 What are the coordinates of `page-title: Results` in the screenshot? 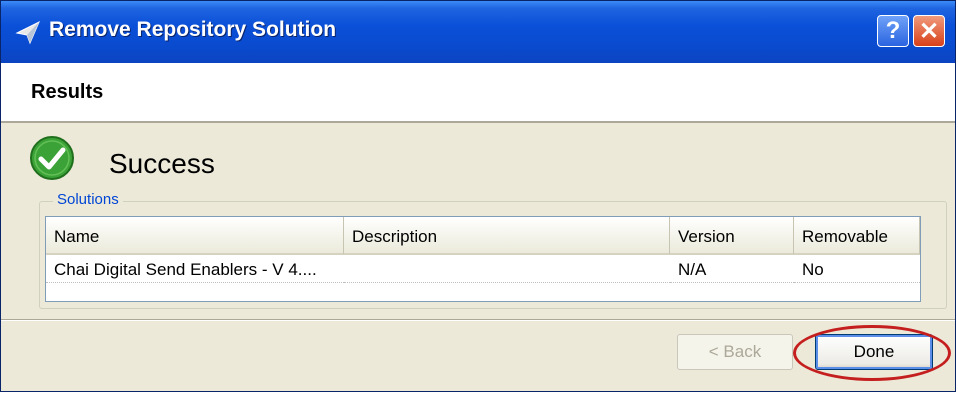 It's located at (67, 92).